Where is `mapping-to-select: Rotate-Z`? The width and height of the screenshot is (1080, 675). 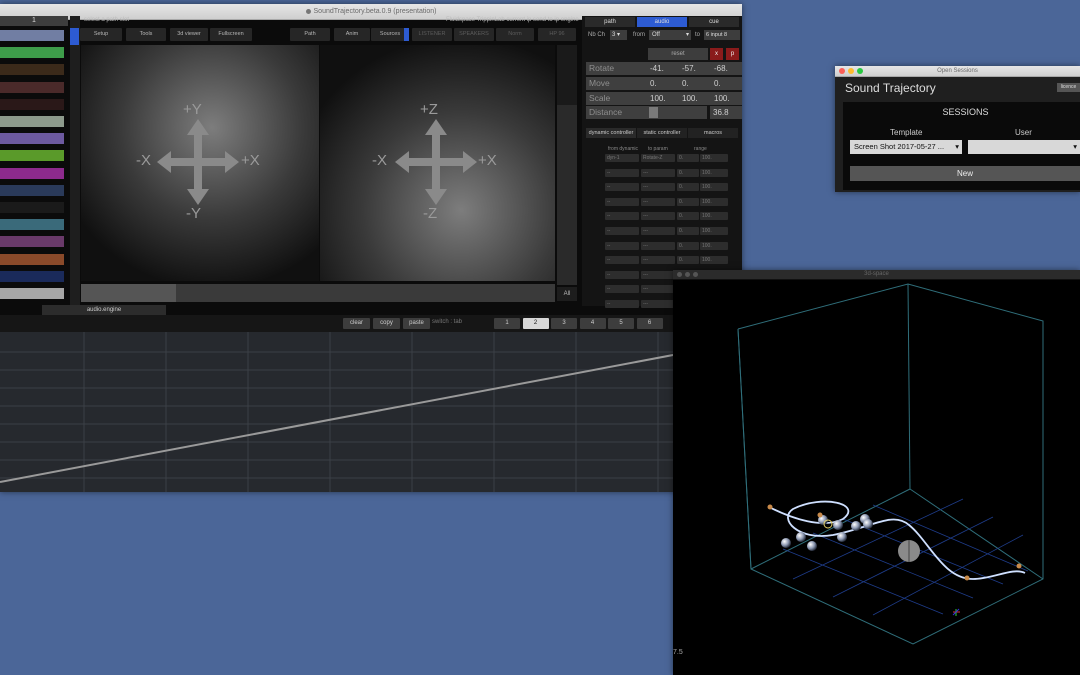
mapping-to-select: Rotate-Z is located at coordinates (658, 158).